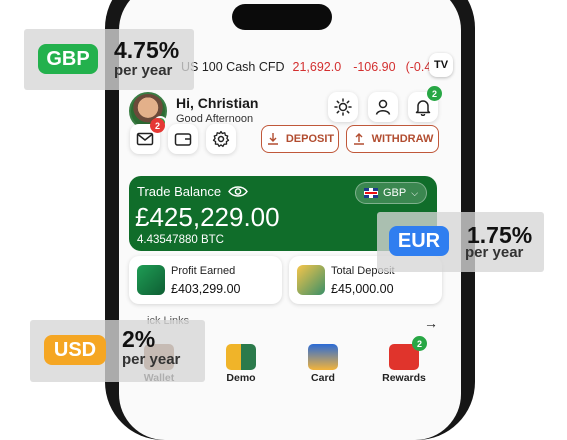 Image resolution: width=567 pixels, height=440 pixels. I want to click on rate-period-usd: per year, so click(151, 359).